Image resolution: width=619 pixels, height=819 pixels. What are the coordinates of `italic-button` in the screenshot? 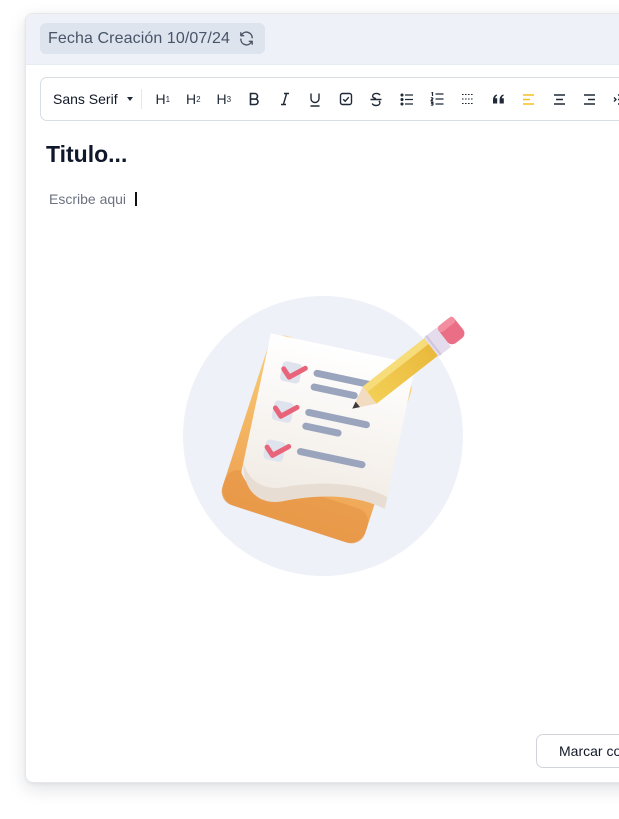 It's located at (285, 99).